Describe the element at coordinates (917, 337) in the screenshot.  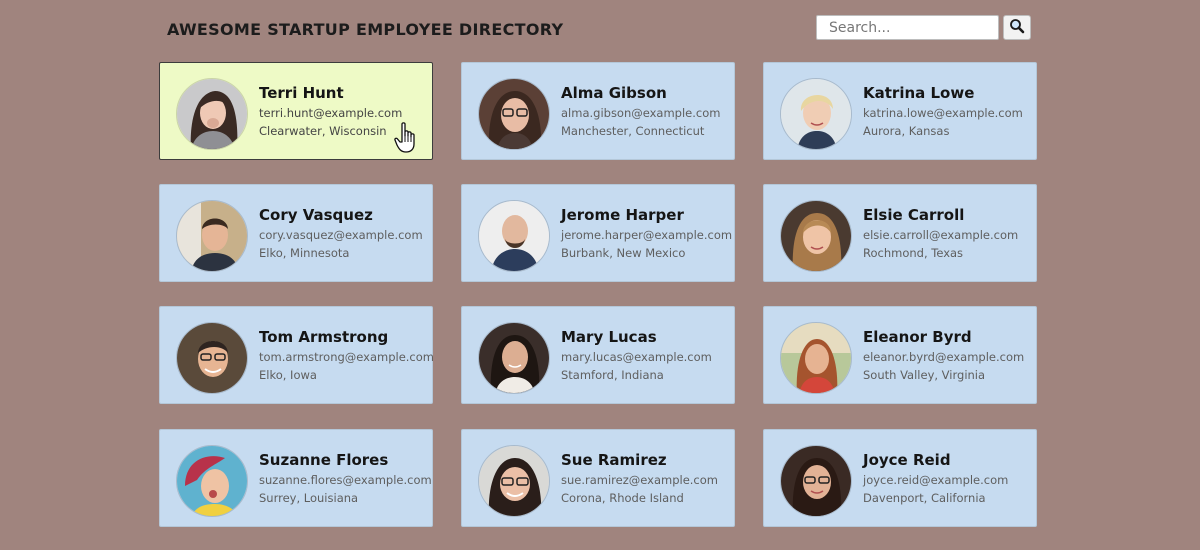
I see `employee-name: Eleanor Byrd` at that location.